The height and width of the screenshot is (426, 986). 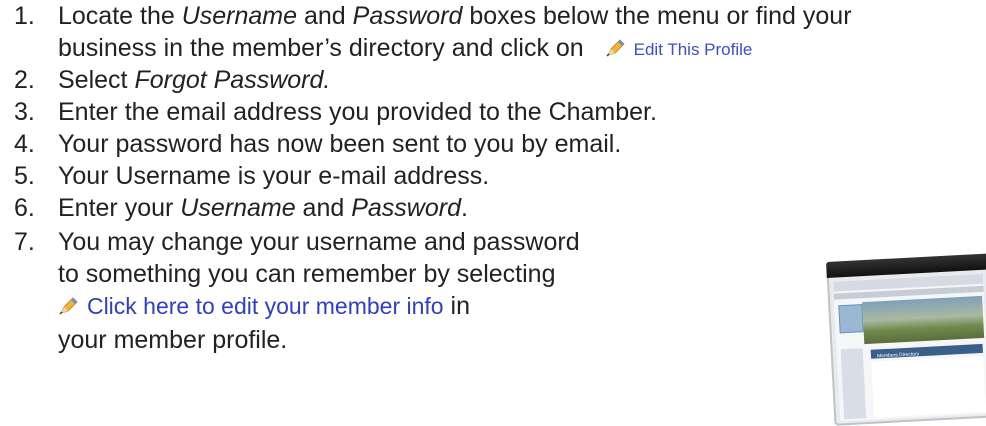 What do you see at coordinates (24, 144) in the screenshot?
I see `item-number: 4.` at bounding box center [24, 144].